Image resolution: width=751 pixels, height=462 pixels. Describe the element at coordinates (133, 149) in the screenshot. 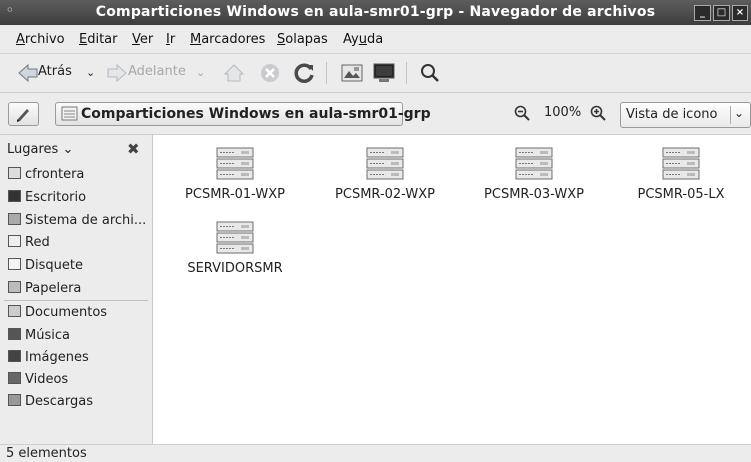

I see `close-sidebar-icon: ✖` at that location.